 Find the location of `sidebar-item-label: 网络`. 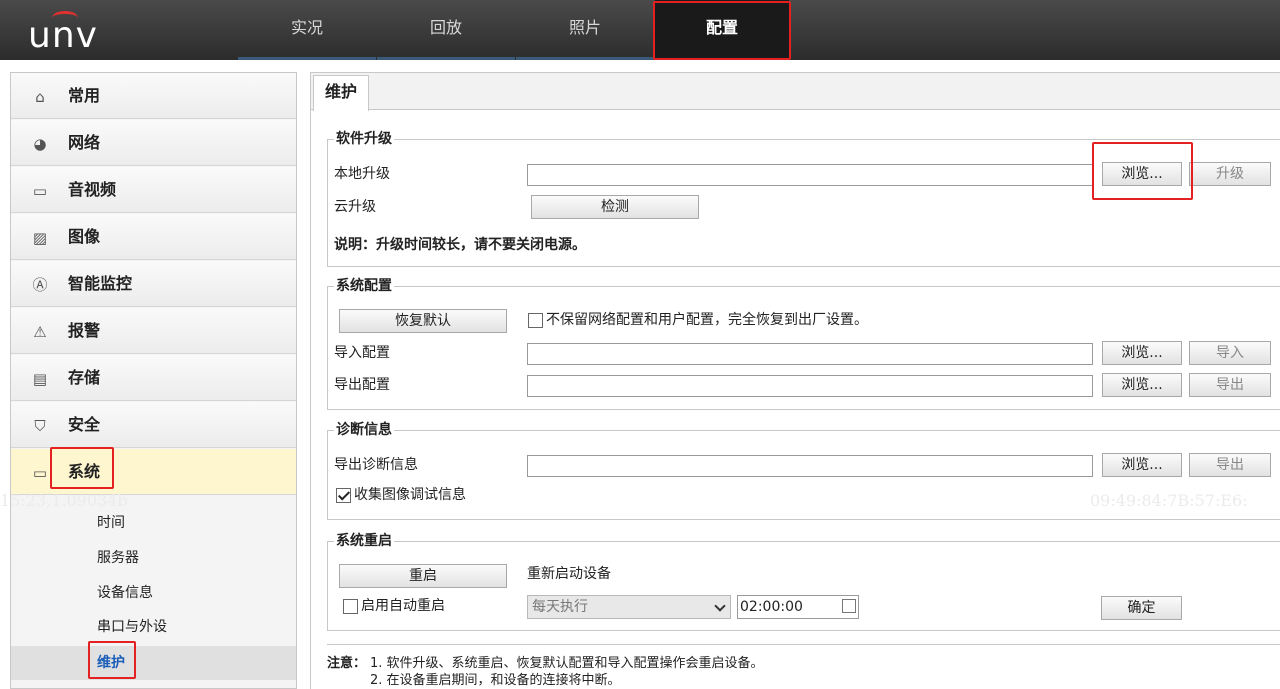

sidebar-item-label: 网络 is located at coordinates (84, 142).